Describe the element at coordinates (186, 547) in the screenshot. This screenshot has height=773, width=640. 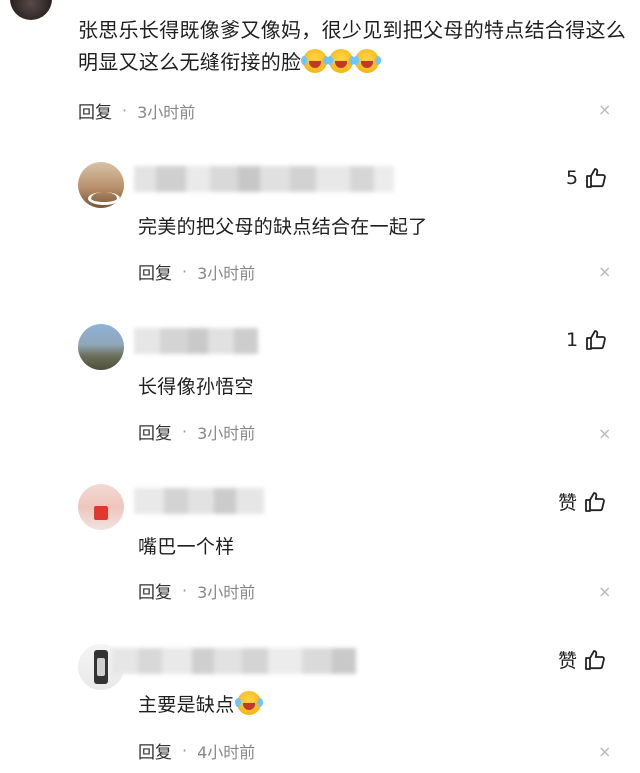
I see `reply-text: 嘴巴一个样` at that location.